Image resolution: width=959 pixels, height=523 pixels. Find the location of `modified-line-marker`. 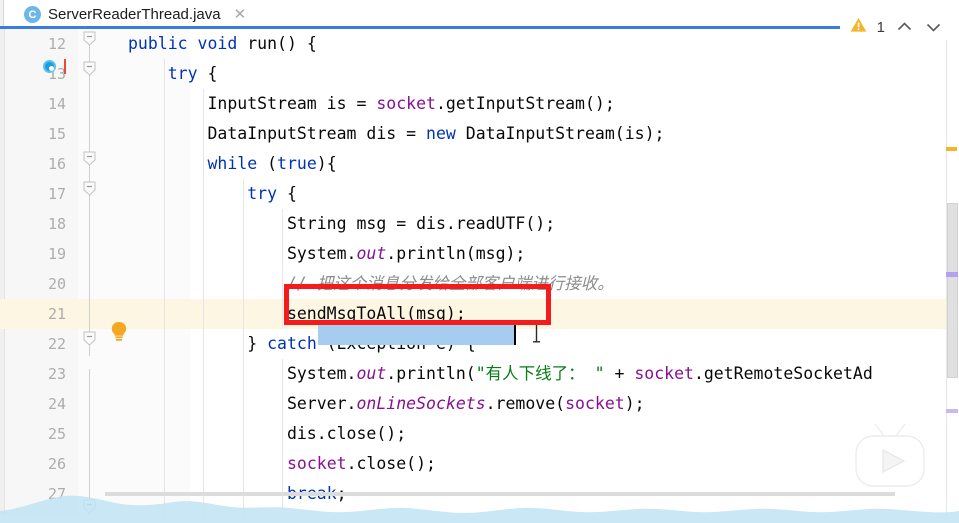

modified-line-marker is located at coordinates (65, 66).